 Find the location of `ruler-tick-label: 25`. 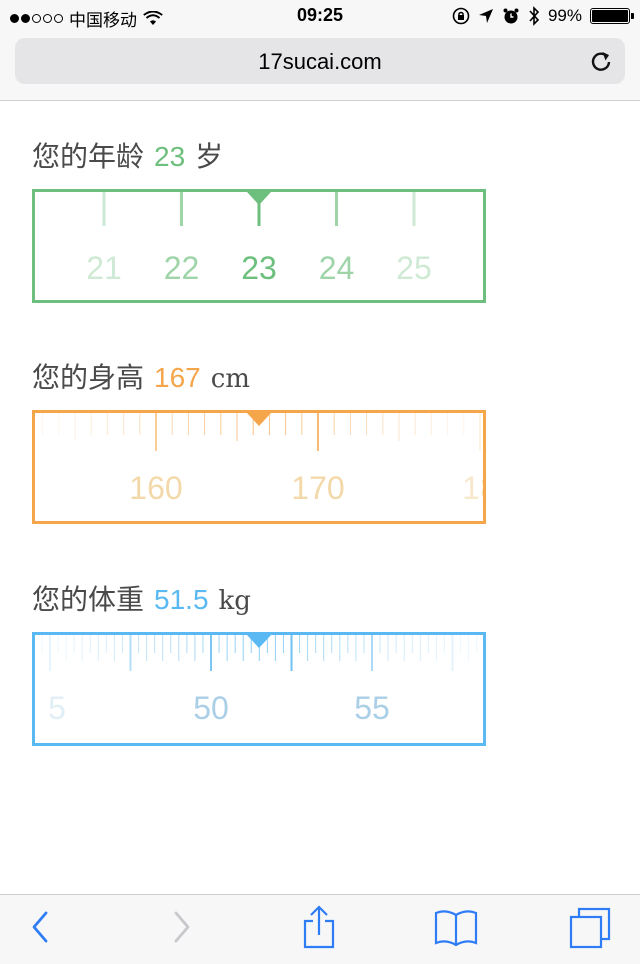

ruler-tick-label: 25 is located at coordinates (414, 268).